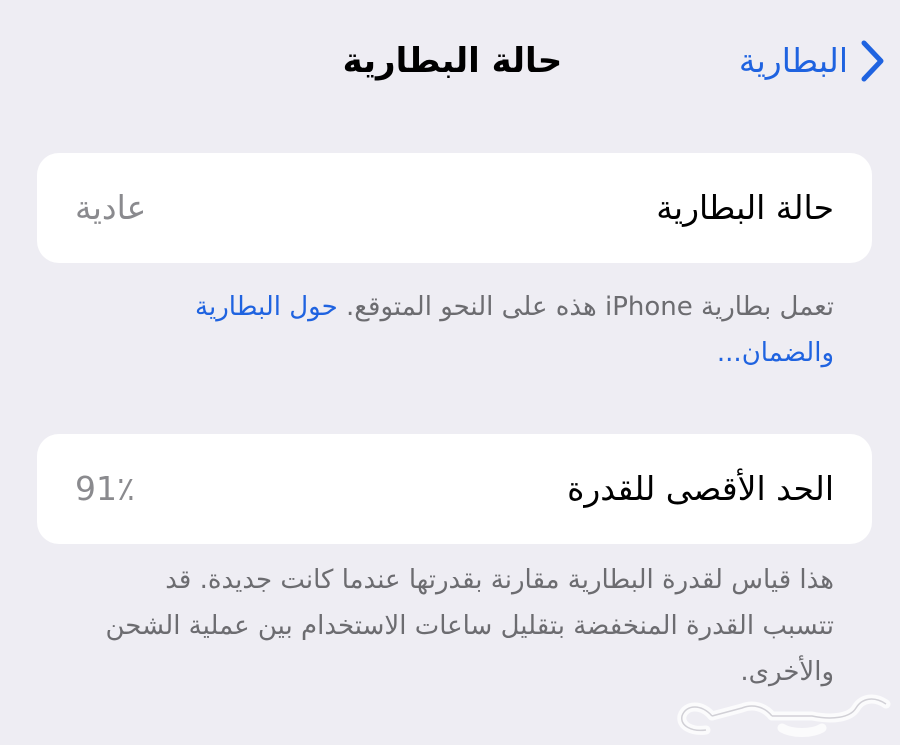 This screenshot has width=900, height=745. I want to click on maximum-capacity-value: 91٪, so click(105, 488).